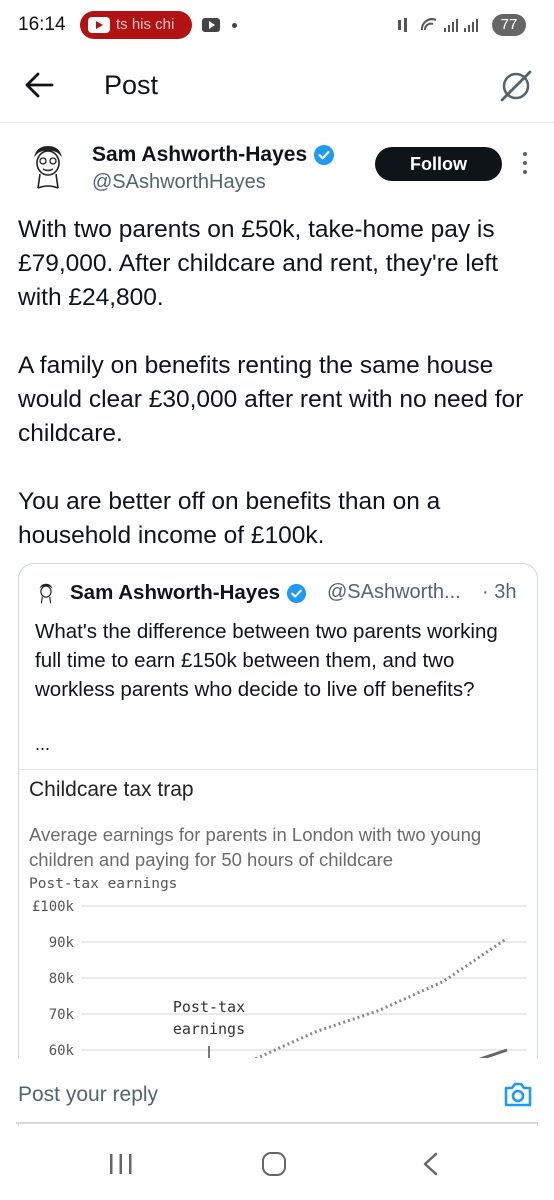 The width and height of the screenshot is (554, 1200). What do you see at coordinates (62, 943) in the screenshot?
I see `chart-y-tick-label: 90k` at bounding box center [62, 943].